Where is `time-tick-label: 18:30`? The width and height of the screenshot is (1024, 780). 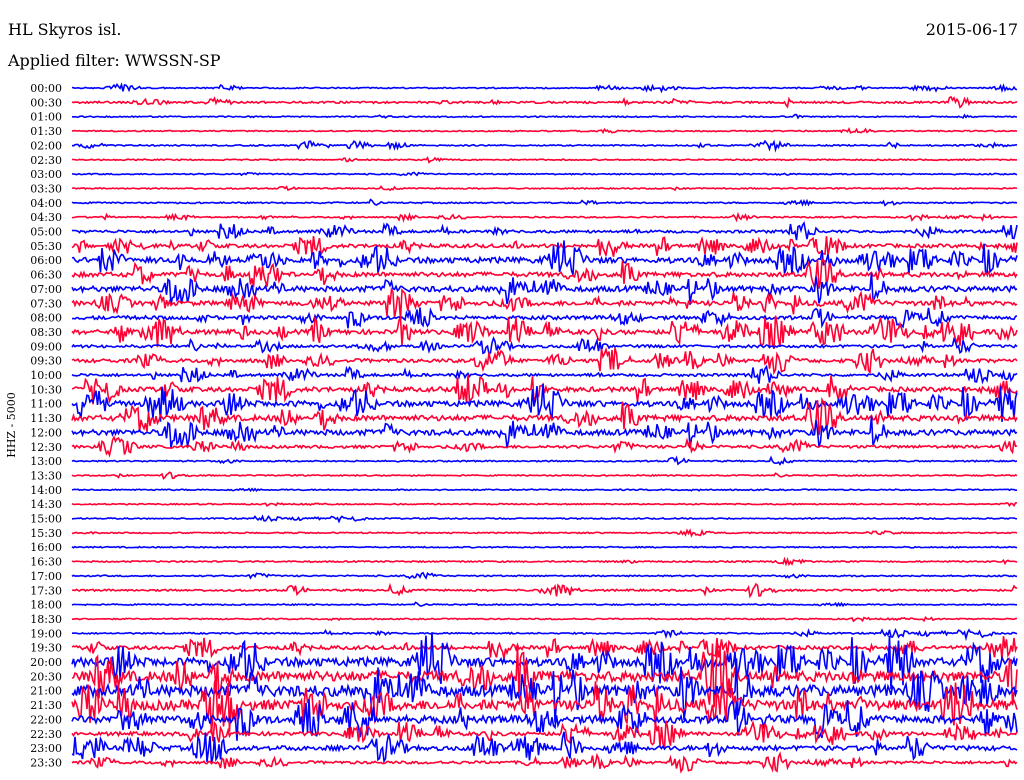 time-tick-label: 18:30 is located at coordinates (46, 619).